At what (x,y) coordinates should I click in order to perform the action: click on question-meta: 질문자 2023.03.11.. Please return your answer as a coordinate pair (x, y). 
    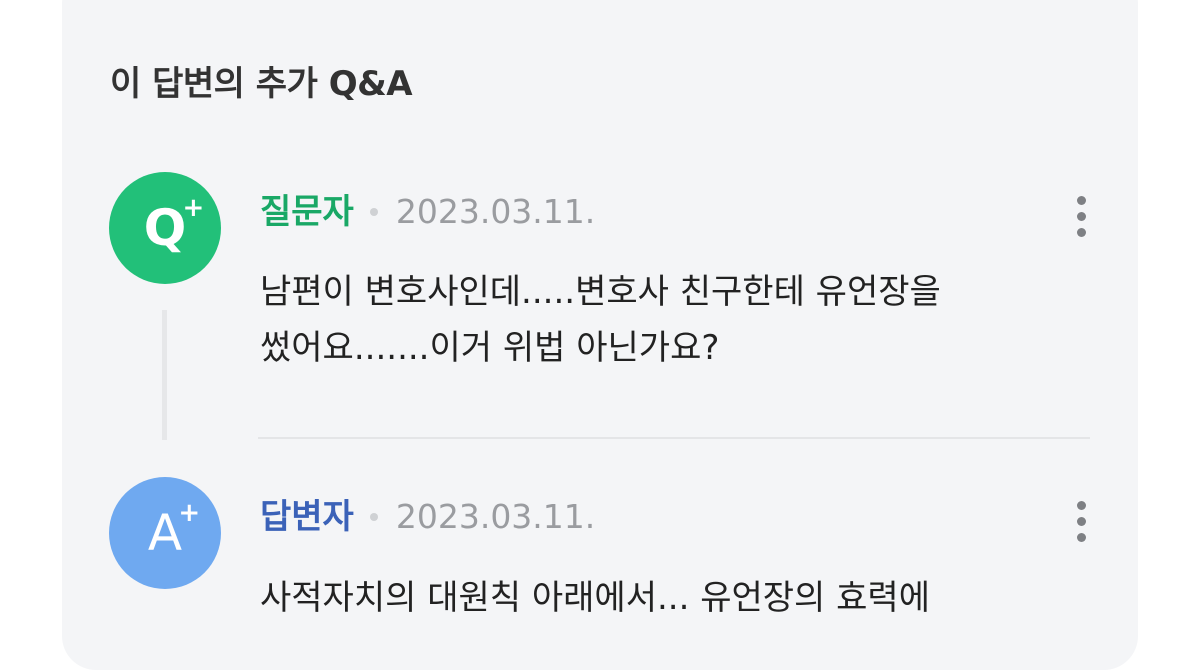
    Looking at the image, I should click on (427, 212).